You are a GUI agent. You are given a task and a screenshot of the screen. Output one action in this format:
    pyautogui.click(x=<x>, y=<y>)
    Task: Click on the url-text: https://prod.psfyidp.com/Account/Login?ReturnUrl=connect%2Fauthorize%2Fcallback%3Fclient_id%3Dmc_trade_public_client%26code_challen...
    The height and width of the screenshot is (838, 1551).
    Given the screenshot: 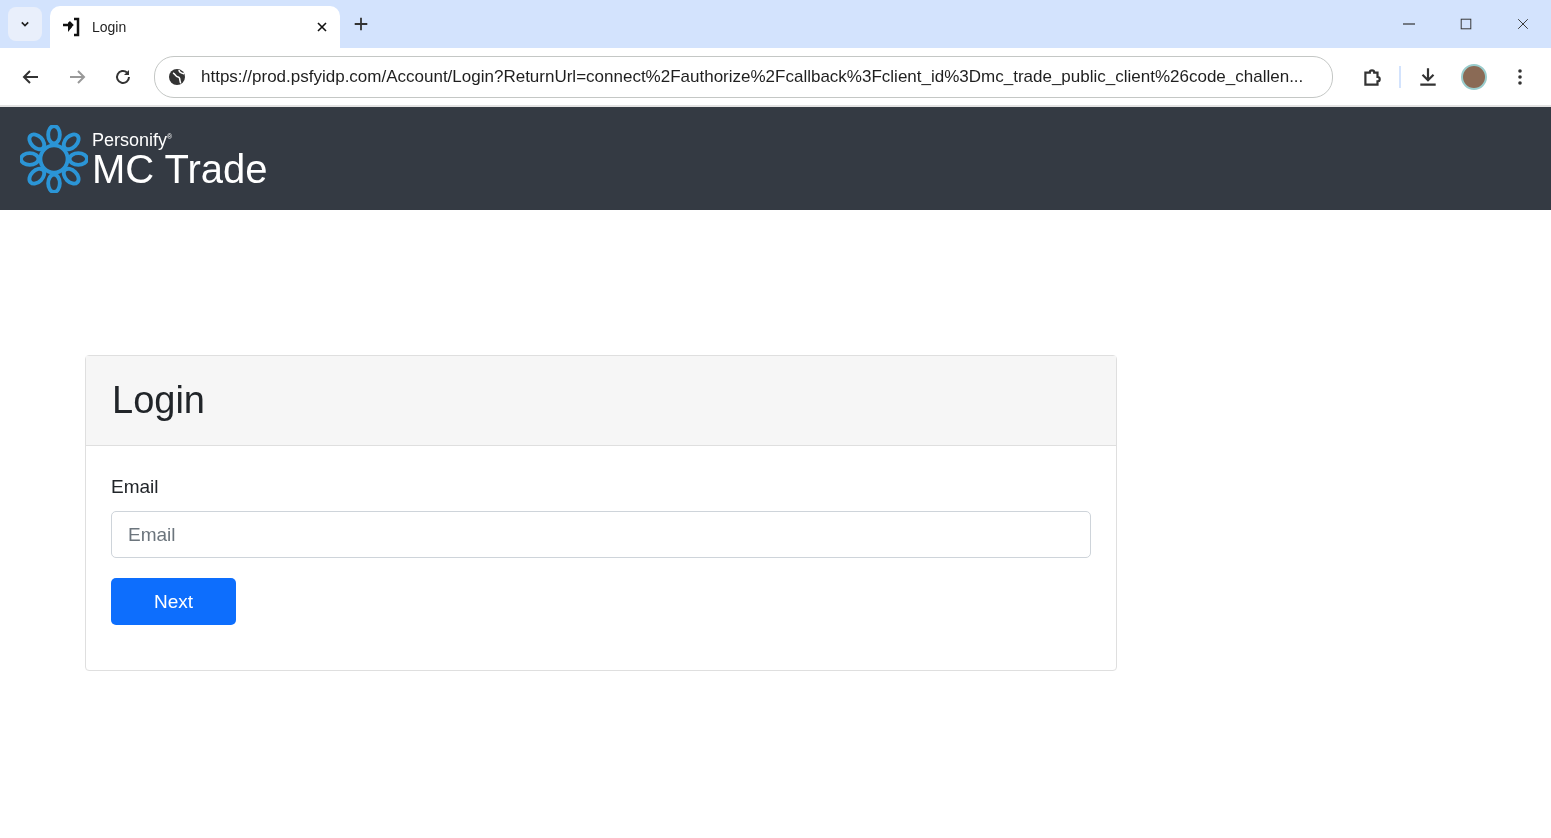 What is the action you would take?
    pyautogui.click(x=752, y=76)
    